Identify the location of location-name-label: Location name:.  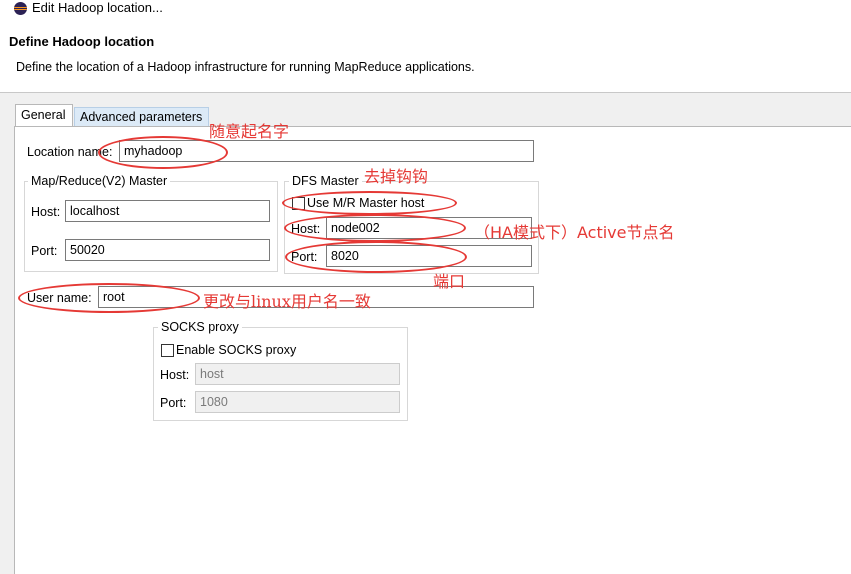
(70, 152).